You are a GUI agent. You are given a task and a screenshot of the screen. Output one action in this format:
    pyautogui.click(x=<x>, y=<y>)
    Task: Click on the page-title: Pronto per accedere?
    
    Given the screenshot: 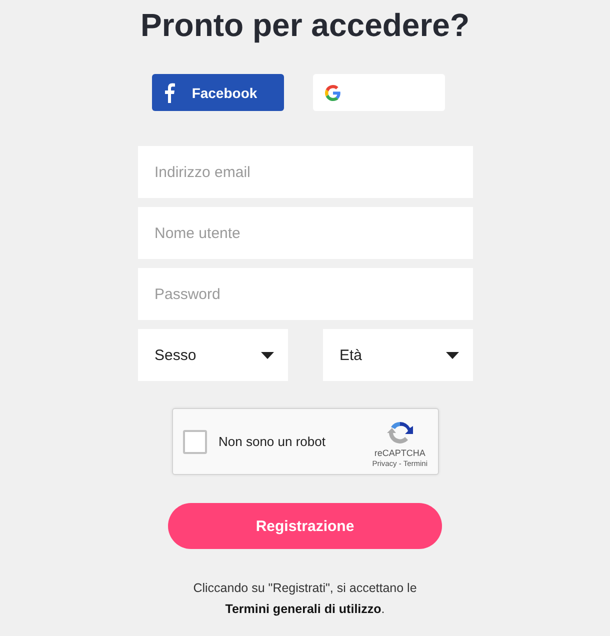 What is the action you would take?
    pyautogui.click(x=305, y=25)
    